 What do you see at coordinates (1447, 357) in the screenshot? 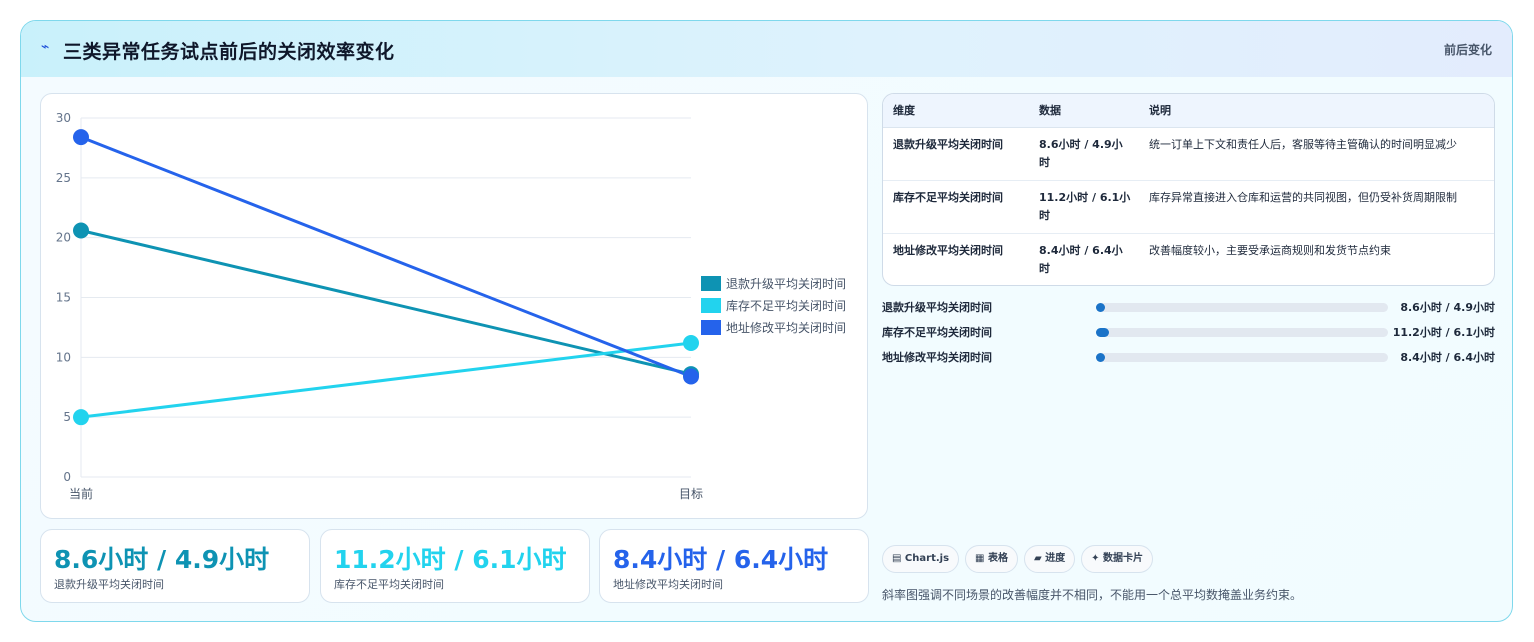
I see `progress-value: 8.4小时 / 6.4小时` at bounding box center [1447, 357].